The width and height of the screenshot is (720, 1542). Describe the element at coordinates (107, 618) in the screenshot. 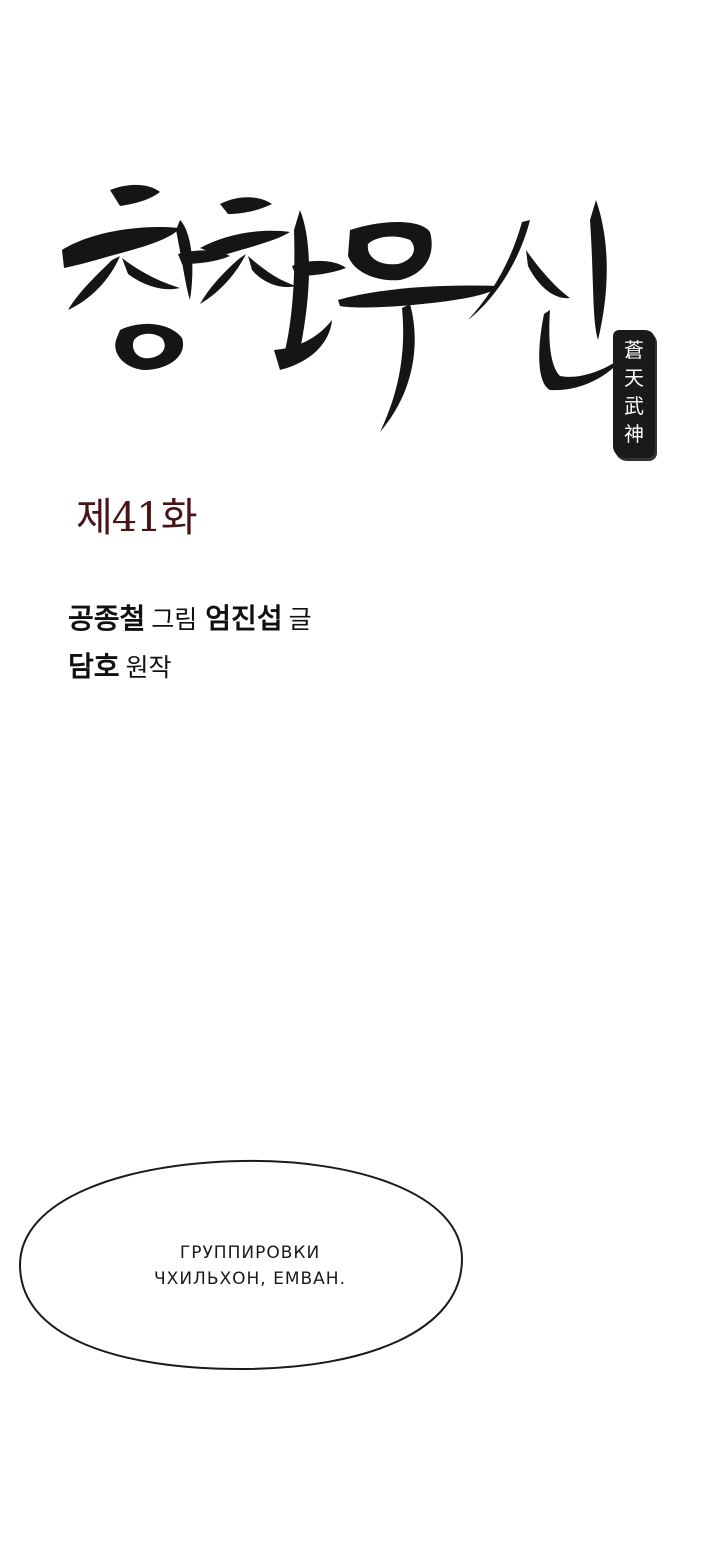

I see `artist-name: 공종철` at that location.